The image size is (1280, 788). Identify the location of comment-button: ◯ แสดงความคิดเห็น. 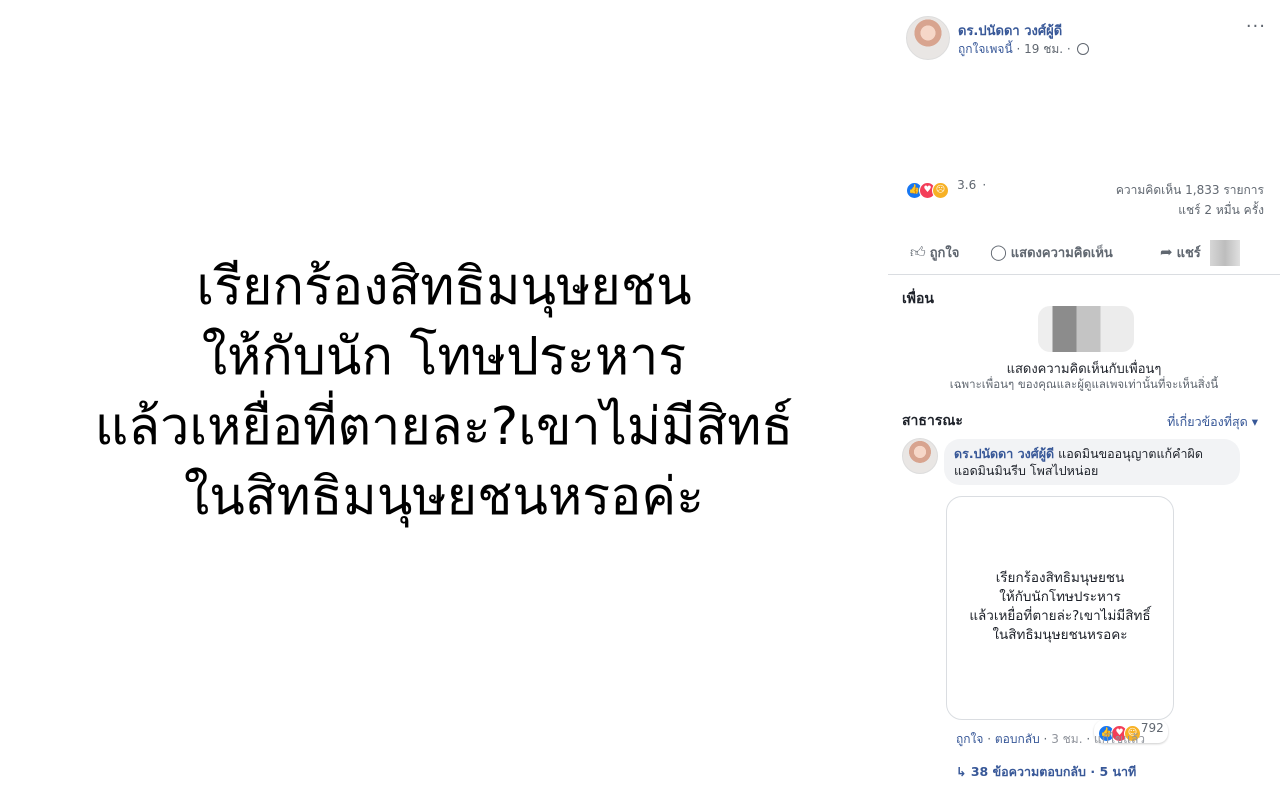
(1051, 252).